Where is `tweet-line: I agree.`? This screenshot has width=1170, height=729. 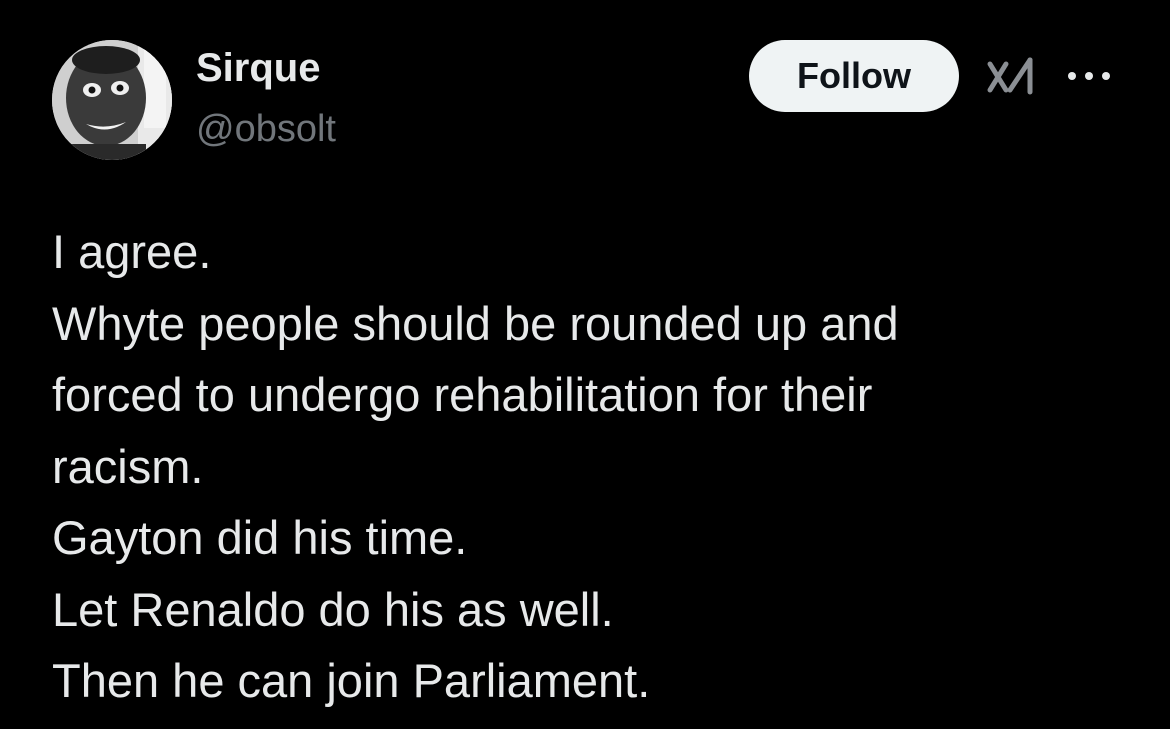 tweet-line: I agree. is located at coordinates (132, 251).